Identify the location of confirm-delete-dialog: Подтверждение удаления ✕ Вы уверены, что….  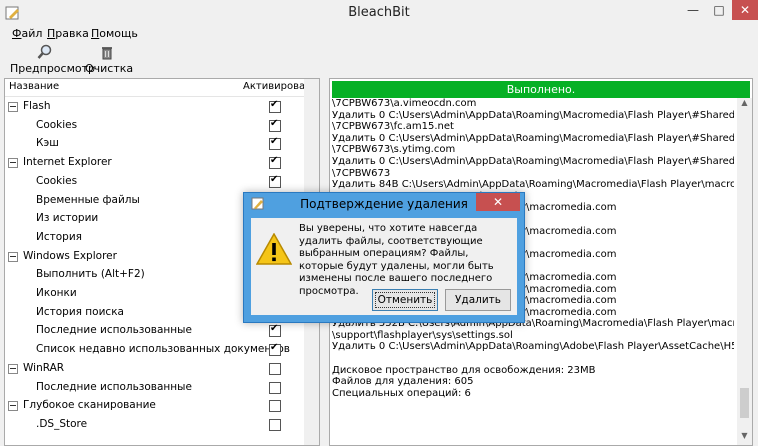
(384, 257).